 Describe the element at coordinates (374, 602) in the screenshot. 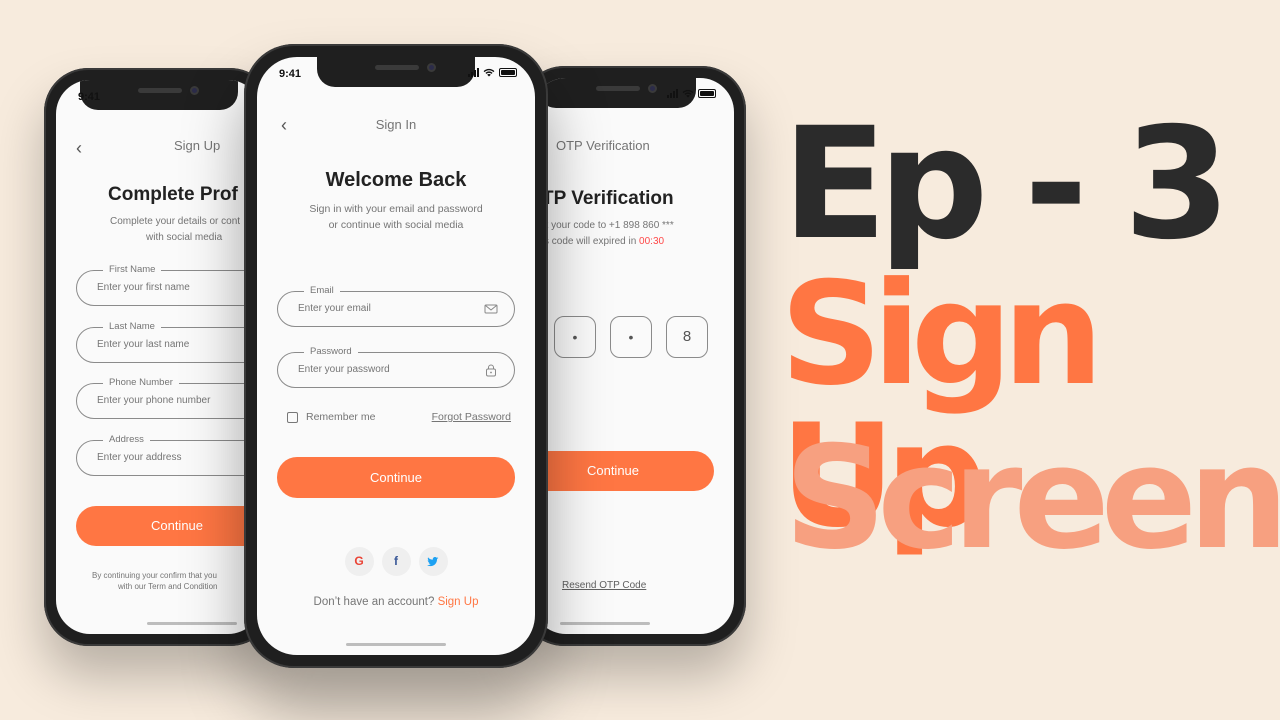

I see `no-account-text: Don’t have an account?` at that location.